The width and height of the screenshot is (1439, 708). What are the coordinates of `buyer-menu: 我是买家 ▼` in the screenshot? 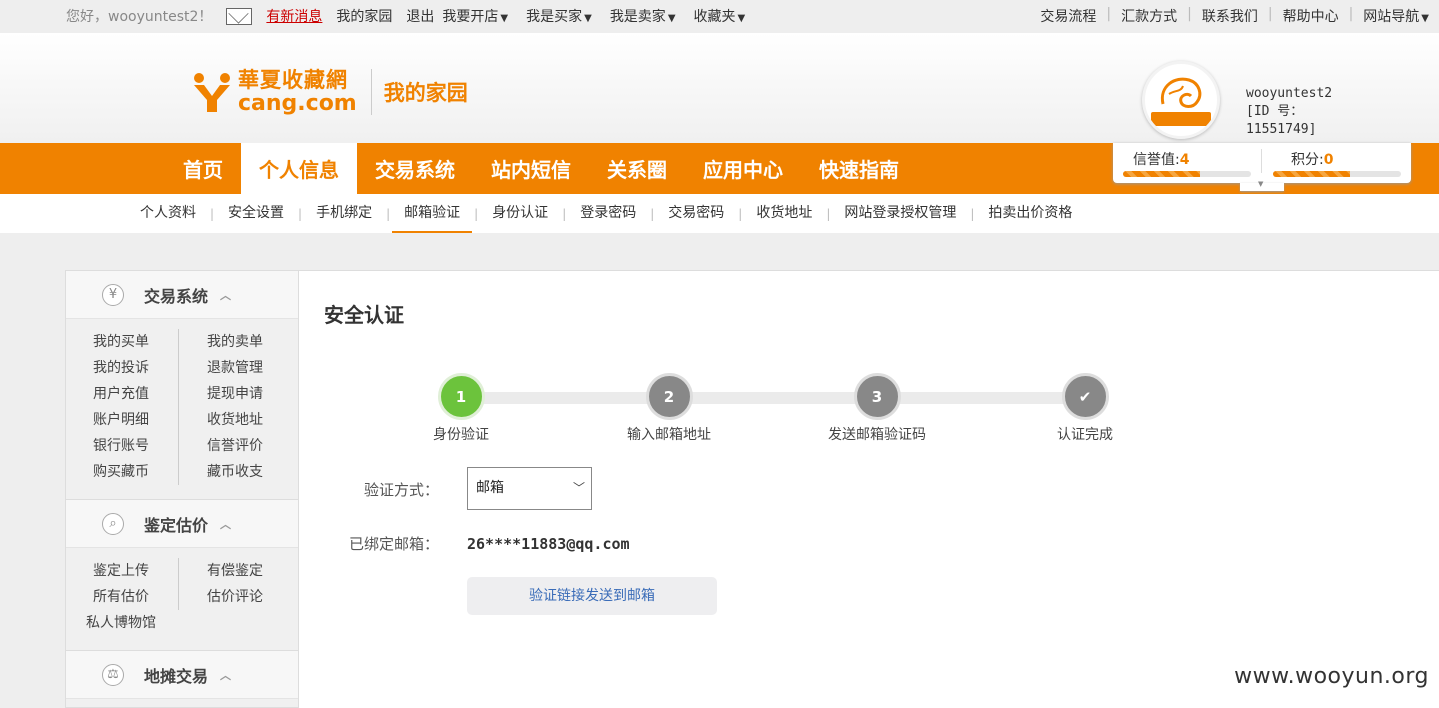 It's located at (559, 16).